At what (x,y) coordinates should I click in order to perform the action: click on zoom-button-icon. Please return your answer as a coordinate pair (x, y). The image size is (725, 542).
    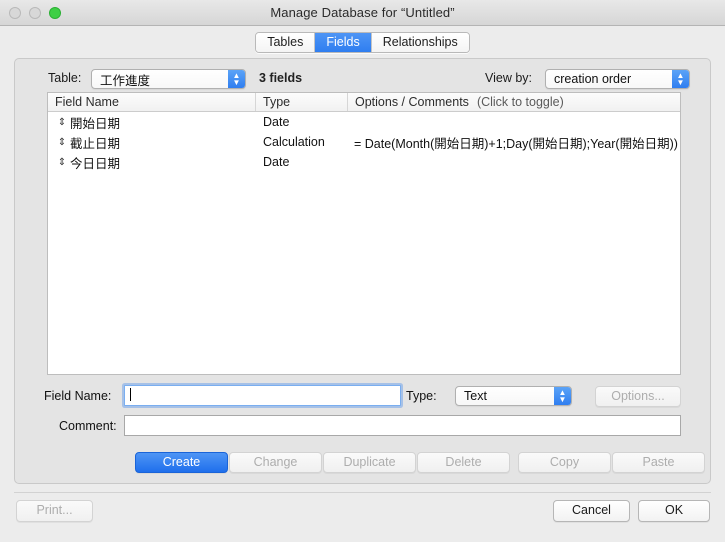
    Looking at the image, I should click on (55, 12).